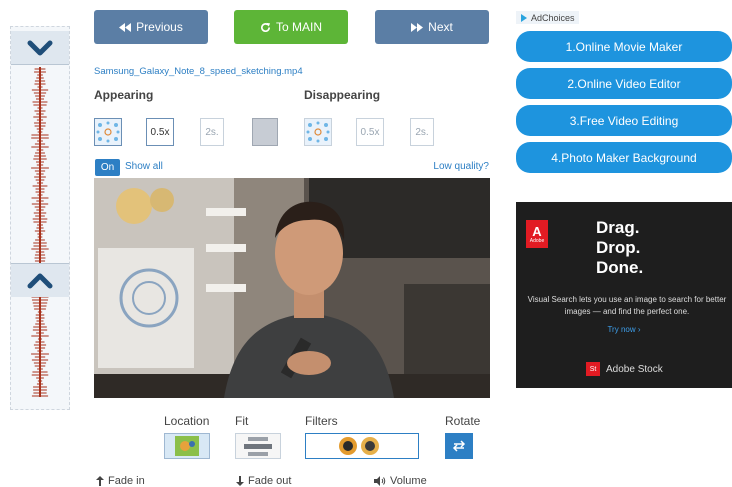 The height and width of the screenshot is (487, 732). Describe the element at coordinates (359, 446) in the screenshot. I see `filters-preview-icon` at that location.